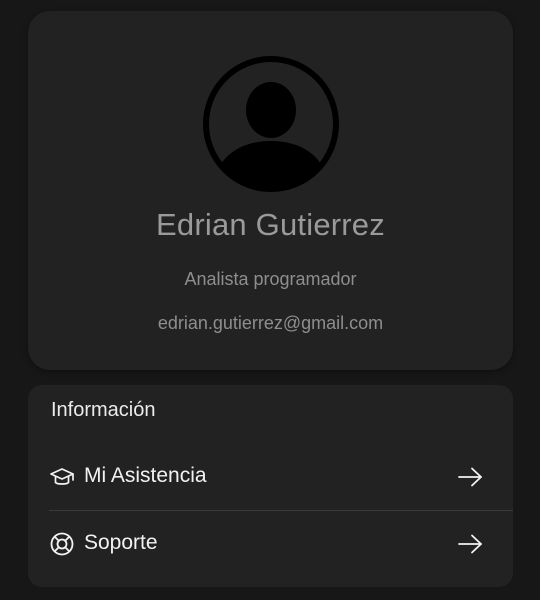 This screenshot has height=600, width=540. I want to click on graduation-cap-icon, so click(62, 477).